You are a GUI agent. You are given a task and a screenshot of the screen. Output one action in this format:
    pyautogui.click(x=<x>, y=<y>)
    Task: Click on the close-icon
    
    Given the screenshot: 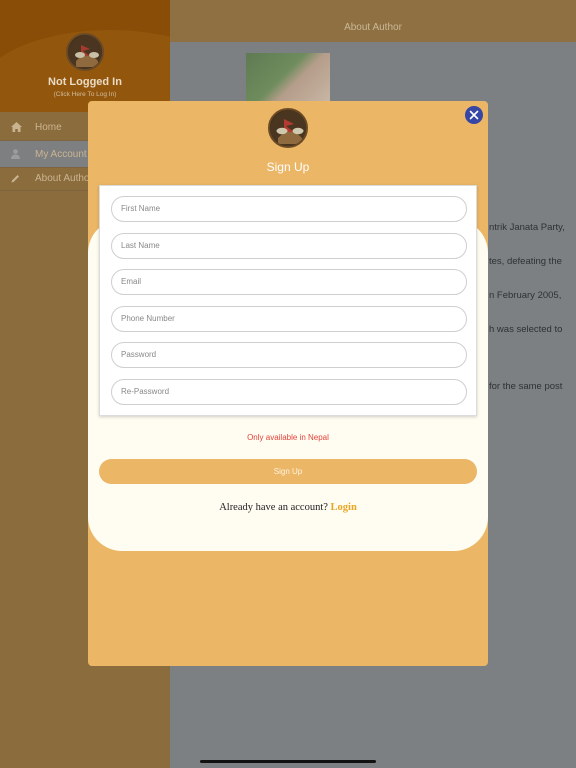 What is the action you would take?
    pyautogui.click(x=474, y=115)
    